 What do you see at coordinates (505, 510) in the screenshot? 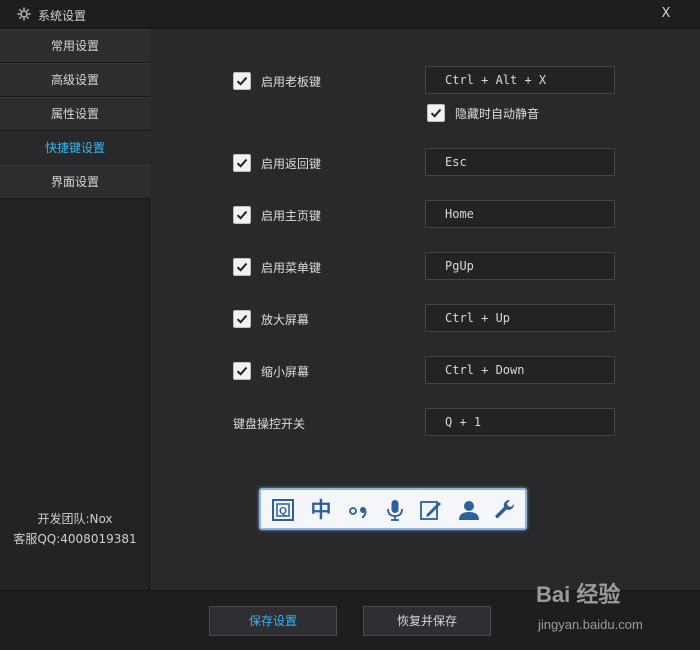
I see `wrench-icon` at bounding box center [505, 510].